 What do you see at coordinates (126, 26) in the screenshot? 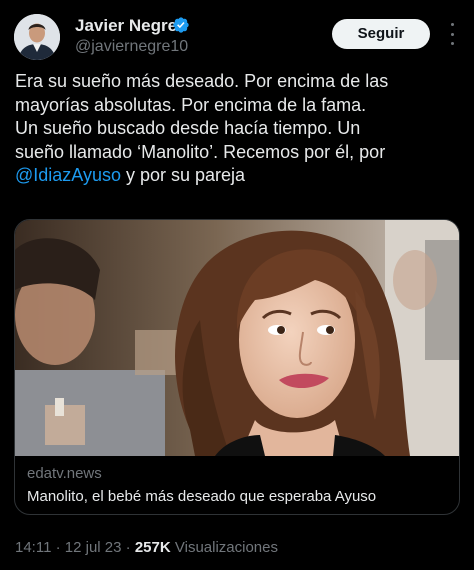
I see `author-name: Javier Negre` at bounding box center [126, 26].